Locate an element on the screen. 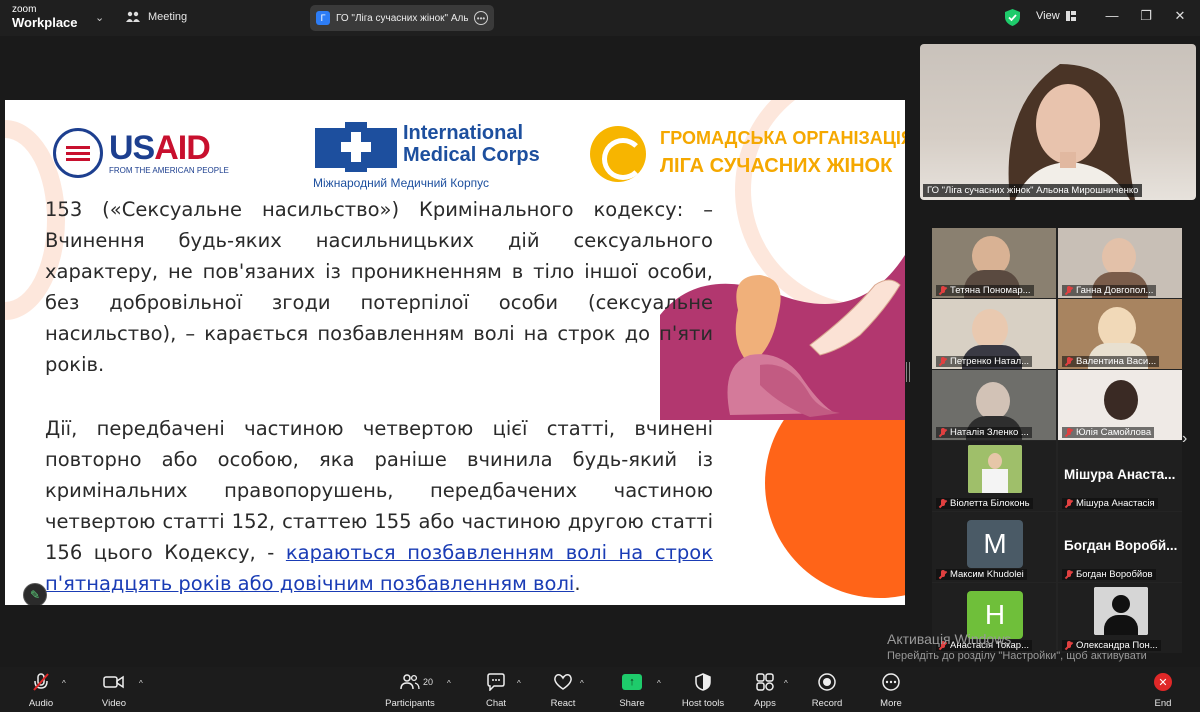  participant-tile: M Максим Khudolei is located at coordinates (994, 547).